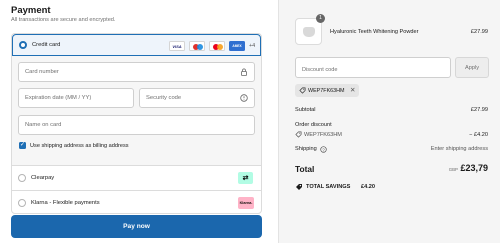 The height and width of the screenshot is (243, 500). I want to click on help-icon, so click(244, 98).